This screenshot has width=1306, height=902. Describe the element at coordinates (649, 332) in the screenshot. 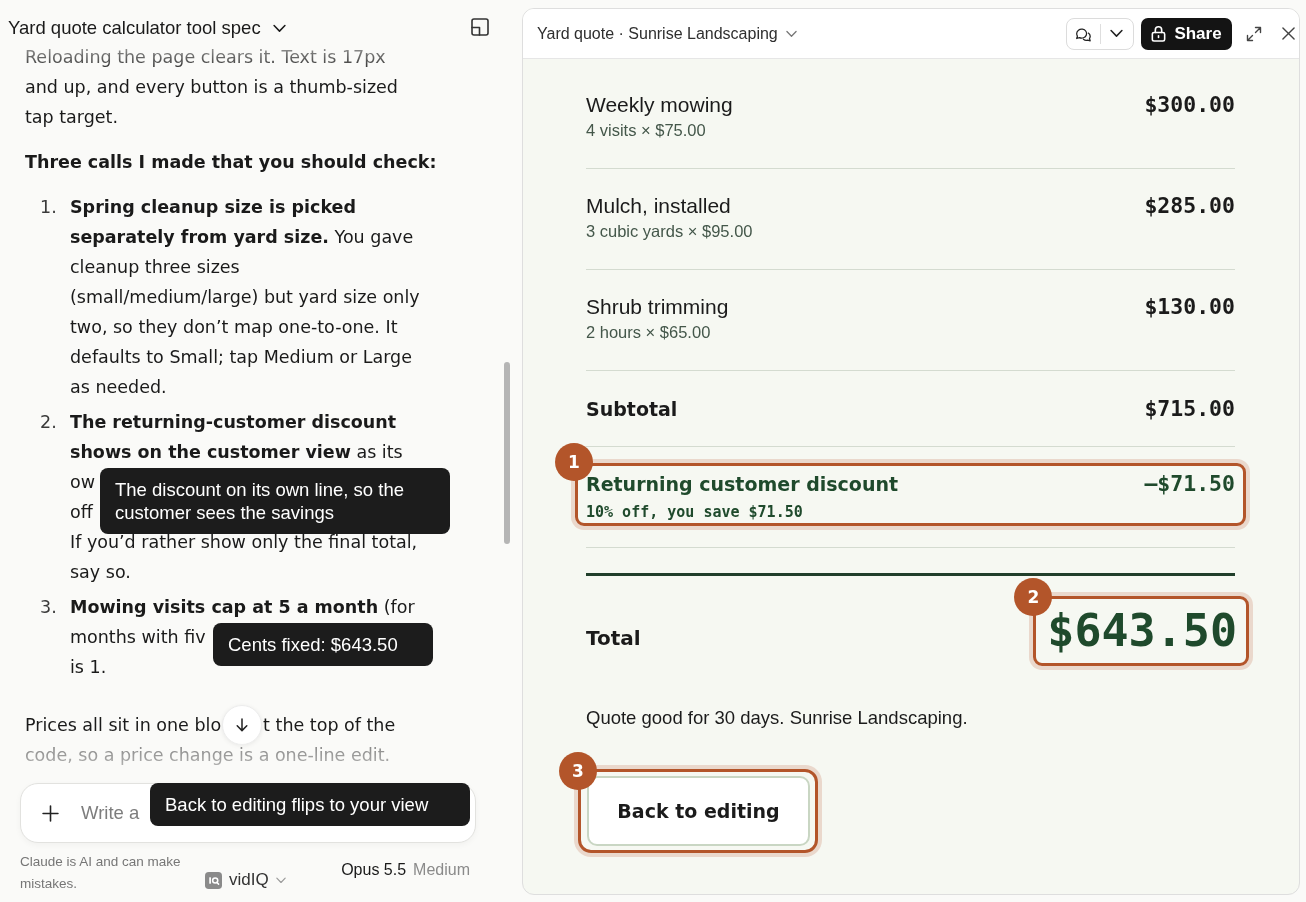

I see `item-detail: 2 hours × $65.00` at that location.